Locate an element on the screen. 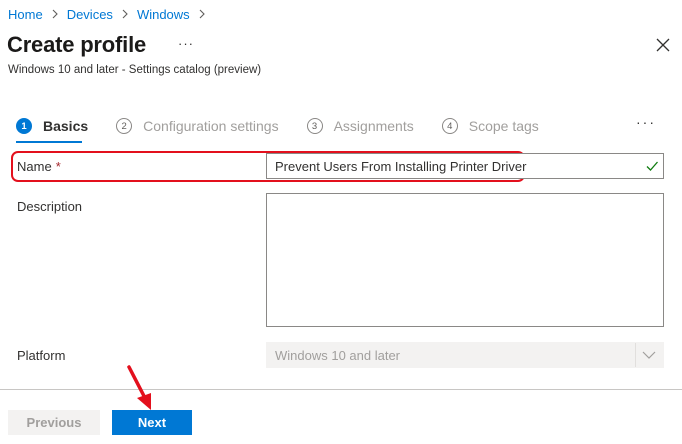 The height and width of the screenshot is (444, 682). checkmark-icon is located at coordinates (652, 166).